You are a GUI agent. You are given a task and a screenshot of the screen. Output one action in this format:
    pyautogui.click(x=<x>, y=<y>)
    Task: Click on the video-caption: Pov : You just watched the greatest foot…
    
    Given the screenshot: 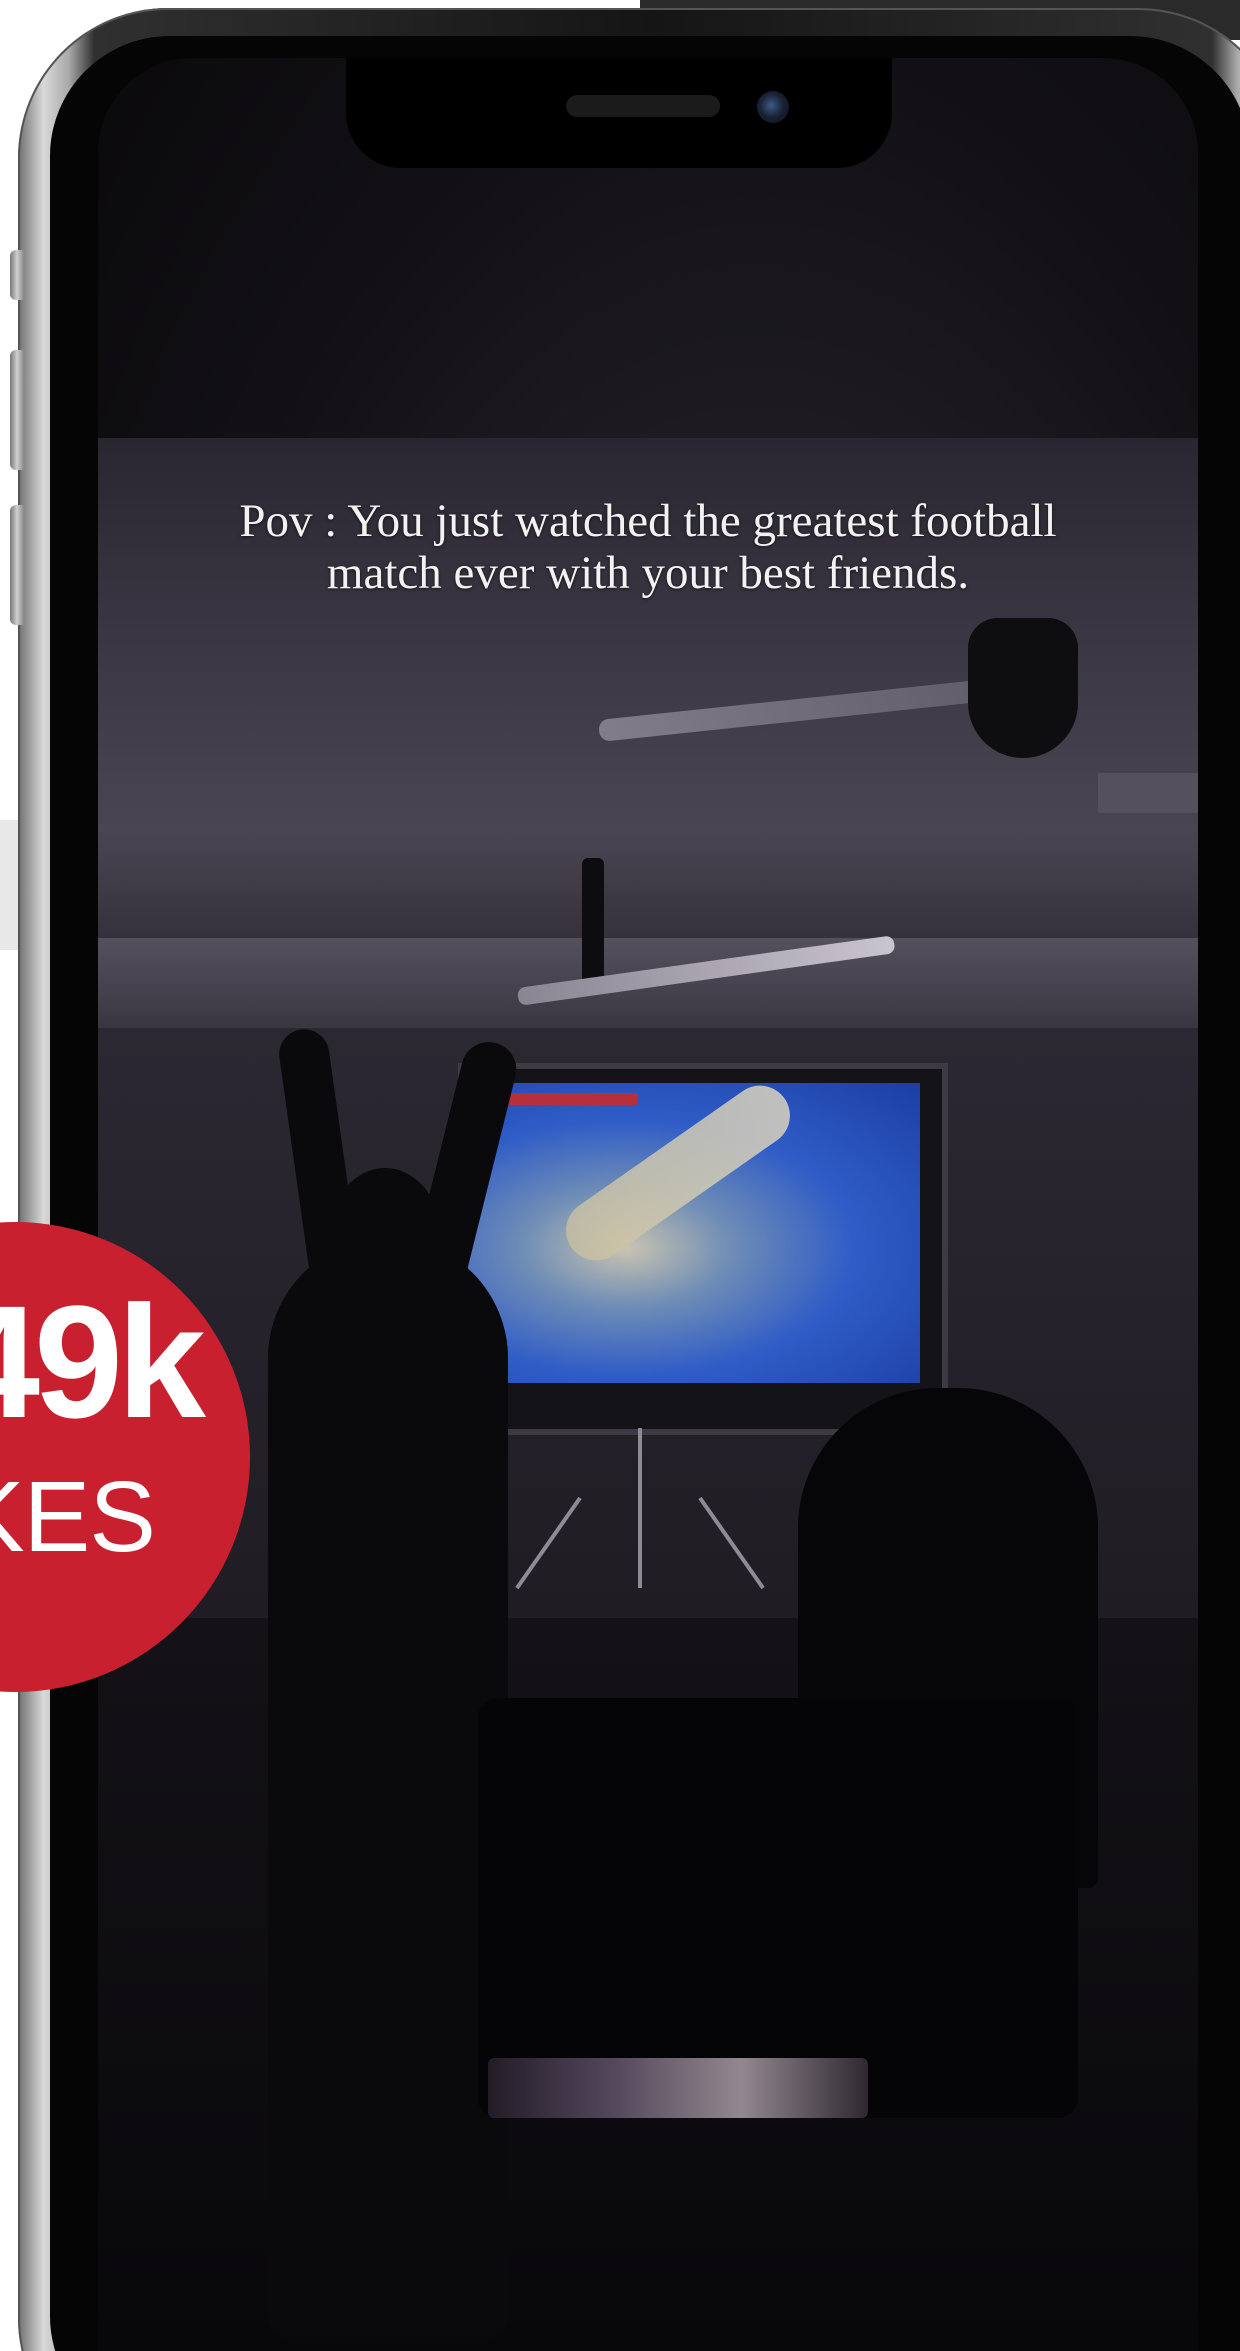 What is the action you would take?
    pyautogui.click(x=648, y=547)
    